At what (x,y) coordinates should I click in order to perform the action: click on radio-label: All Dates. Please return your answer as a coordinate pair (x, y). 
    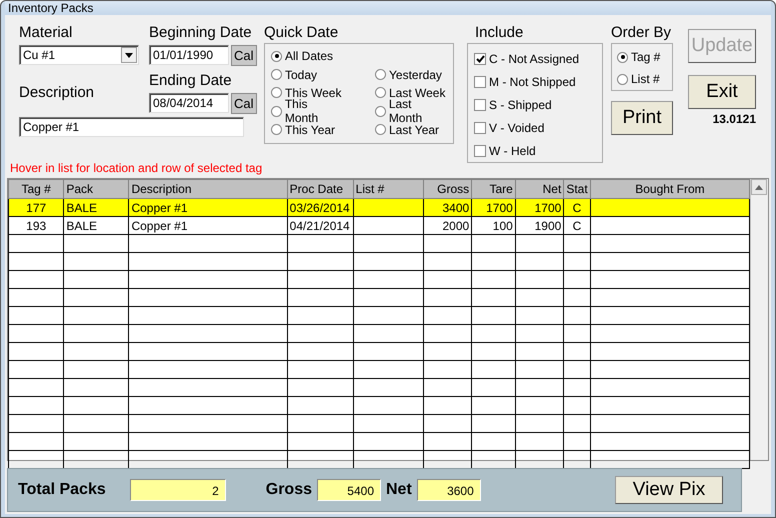
    Looking at the image, I should click on (309, 56).